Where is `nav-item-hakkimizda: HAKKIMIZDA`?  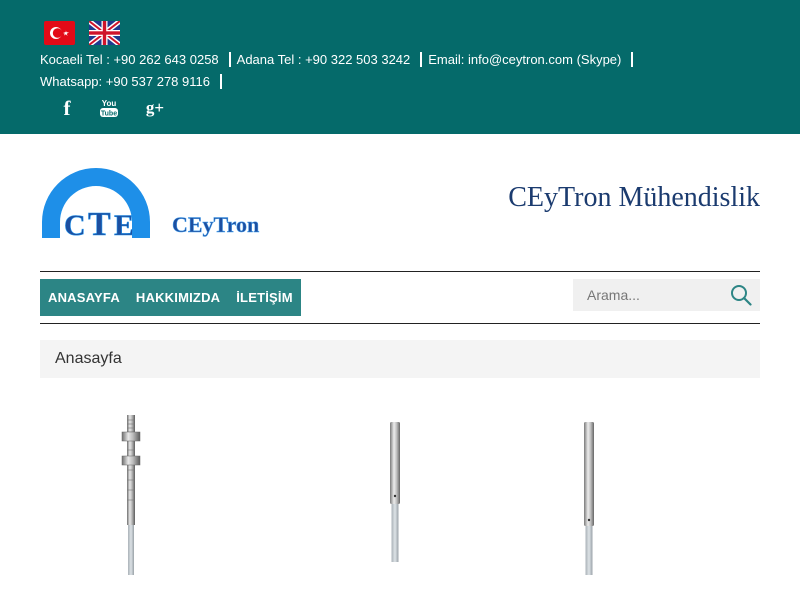 nav-item-hakkimizda: HAKKIMIZDA is located at coordinates (178, 297).